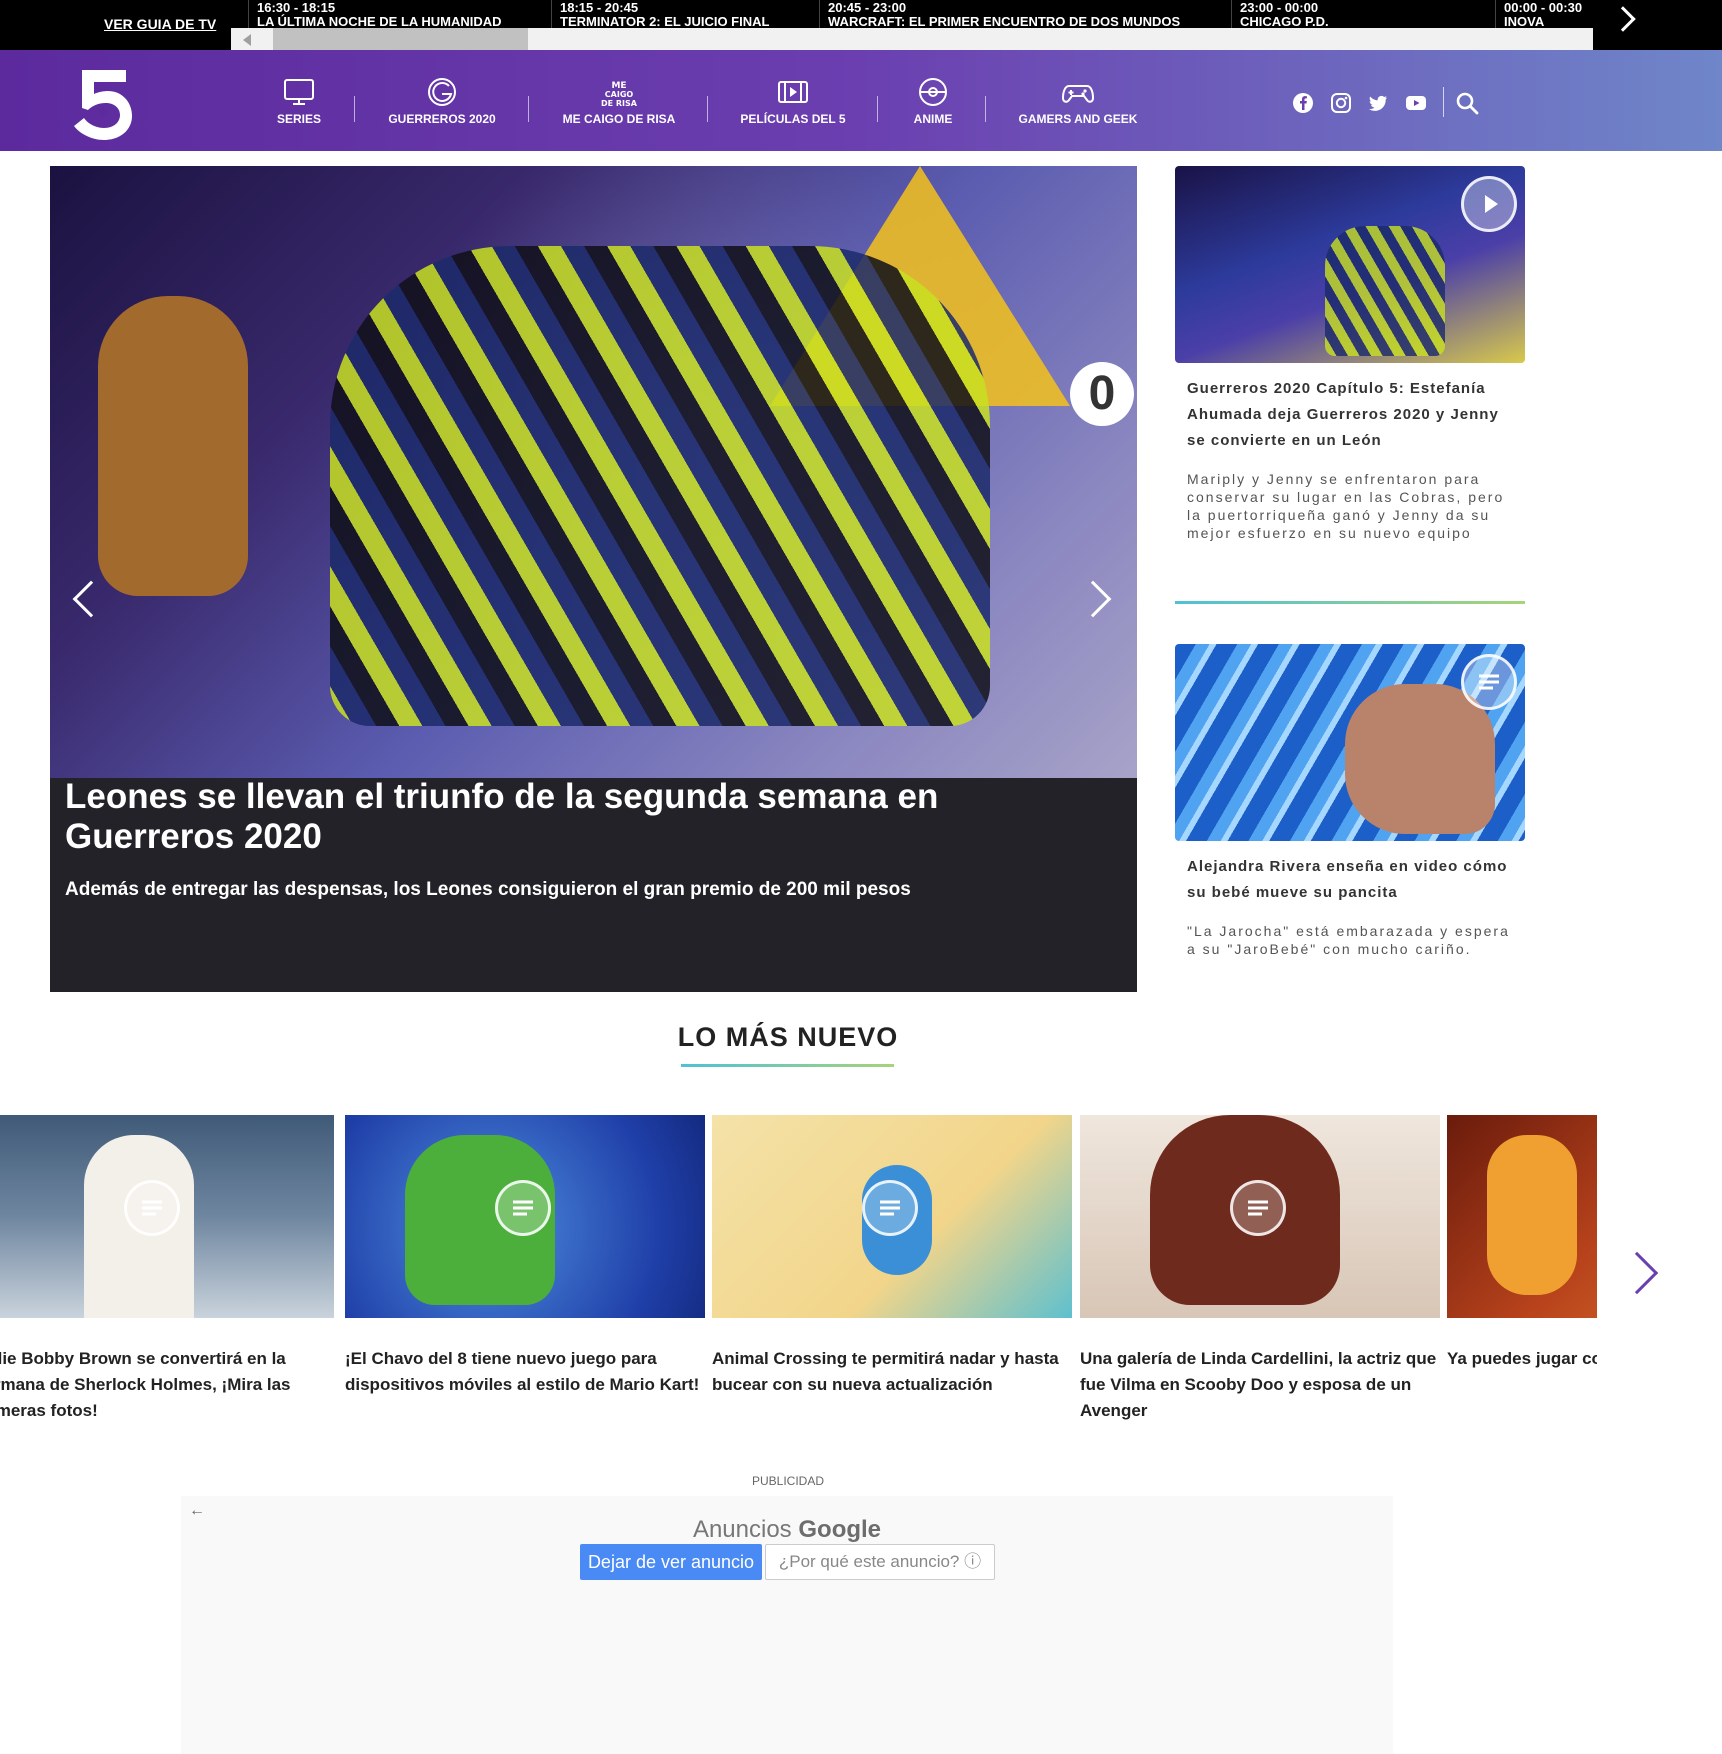  What do you see at coordinates (867, 7) in the screenshot?
I see `tv-slot-time: 20:45 - 23:00` at bounding box center [867, 7].